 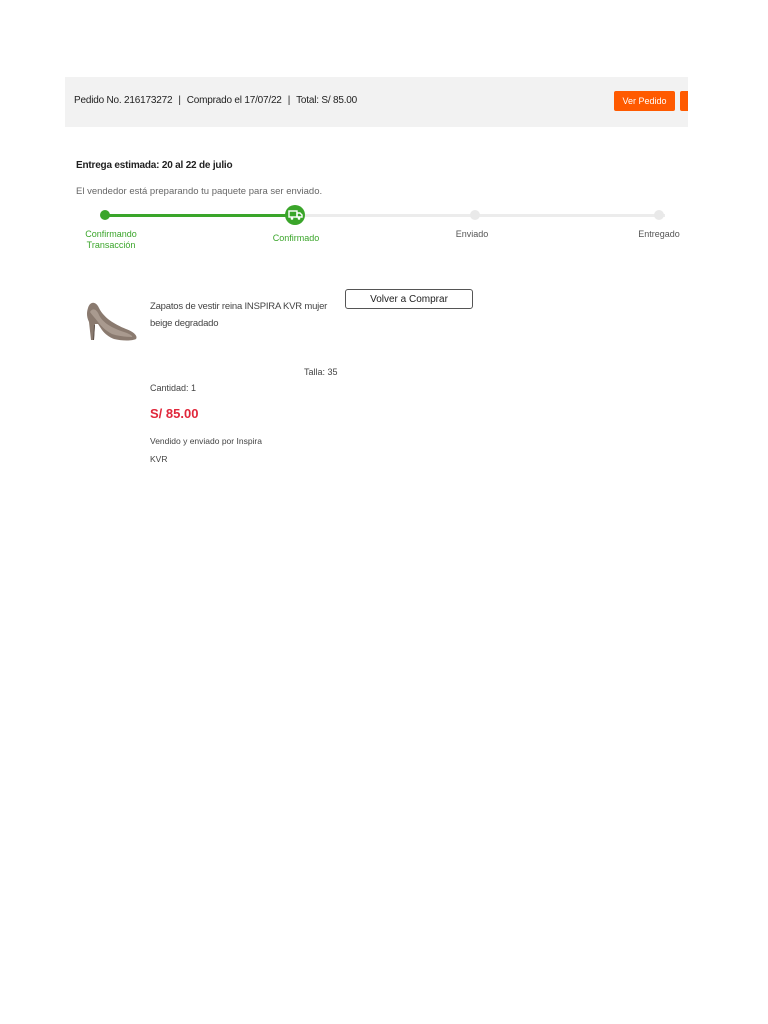 What do you see at coordinates (174, 413) in the screenshot?
I see `product-price: S/ 85.00` at bounding box center [174, 413].